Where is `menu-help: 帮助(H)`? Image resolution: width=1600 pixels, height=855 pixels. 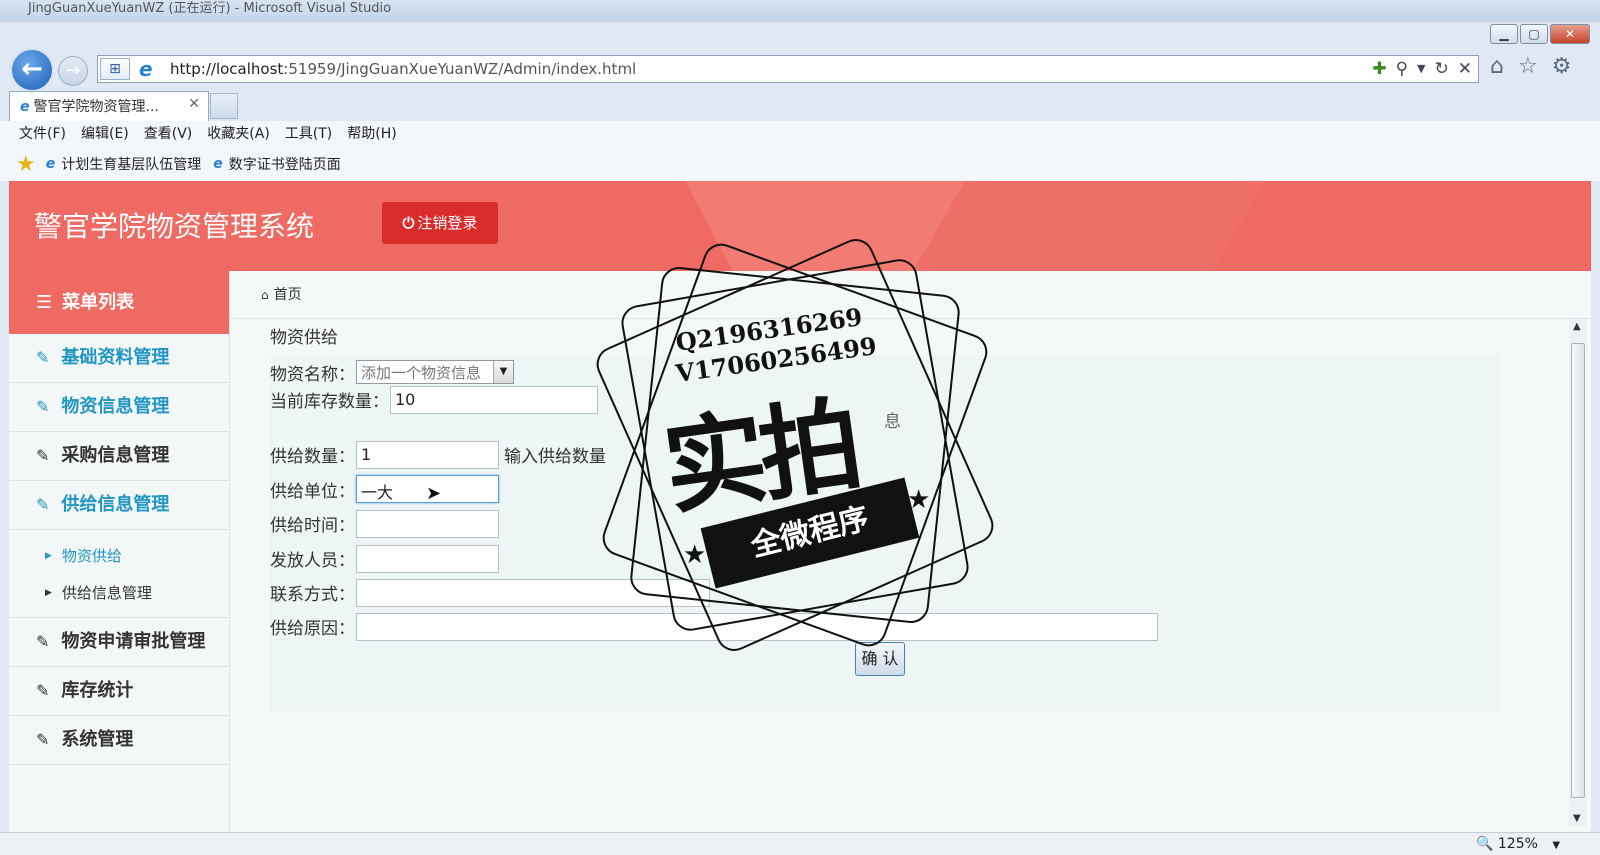
menu-help: 帮助(H) is located at coordinates (371, 134).